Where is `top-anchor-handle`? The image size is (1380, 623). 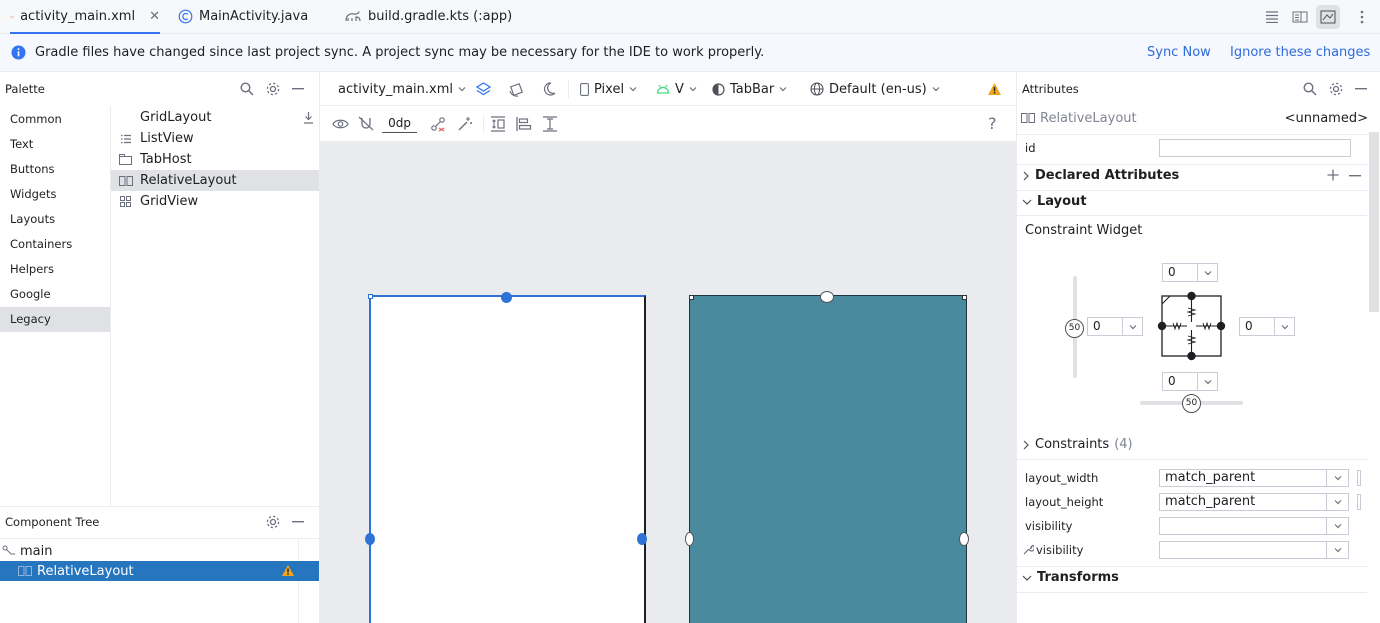
top-anchor-handle is located at coordinates (506, 297).